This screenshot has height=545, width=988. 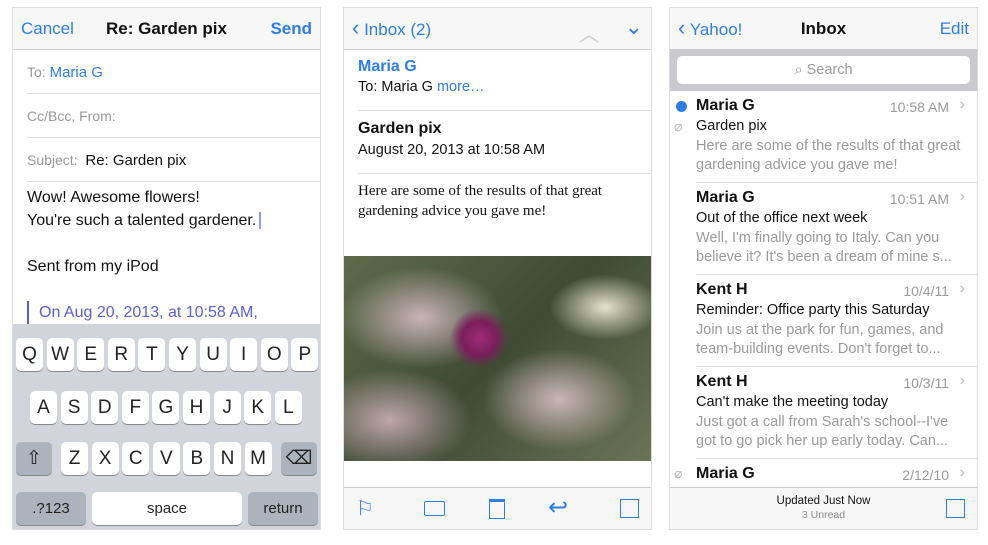 What do you see at coordinates (36, 72) in the screenshot?
I see `to-label: To:` at bounding box center [36, 72].